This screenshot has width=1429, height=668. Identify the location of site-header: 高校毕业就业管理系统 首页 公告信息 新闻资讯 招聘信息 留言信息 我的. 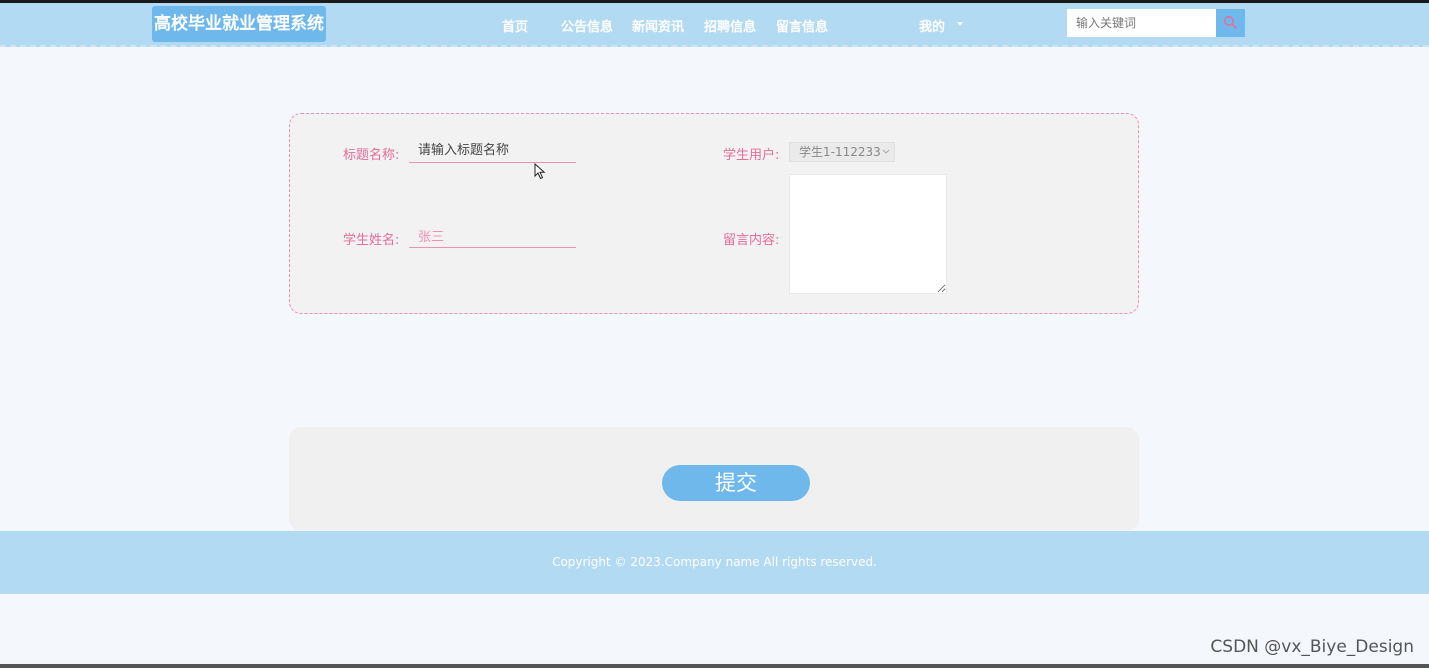
(714, 25).